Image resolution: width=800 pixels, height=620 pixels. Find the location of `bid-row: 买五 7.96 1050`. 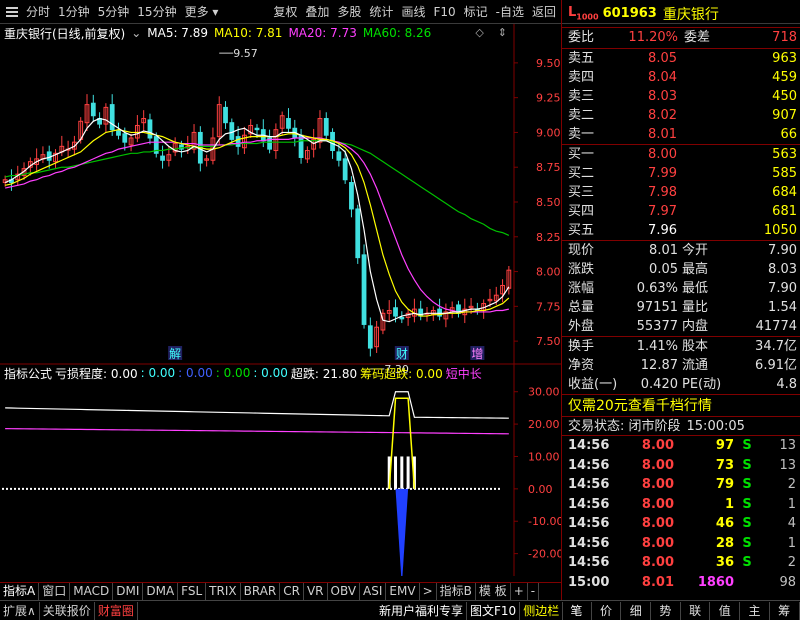

bid-row: 买五 7.96 1050 is located at coordinates (681, 230).